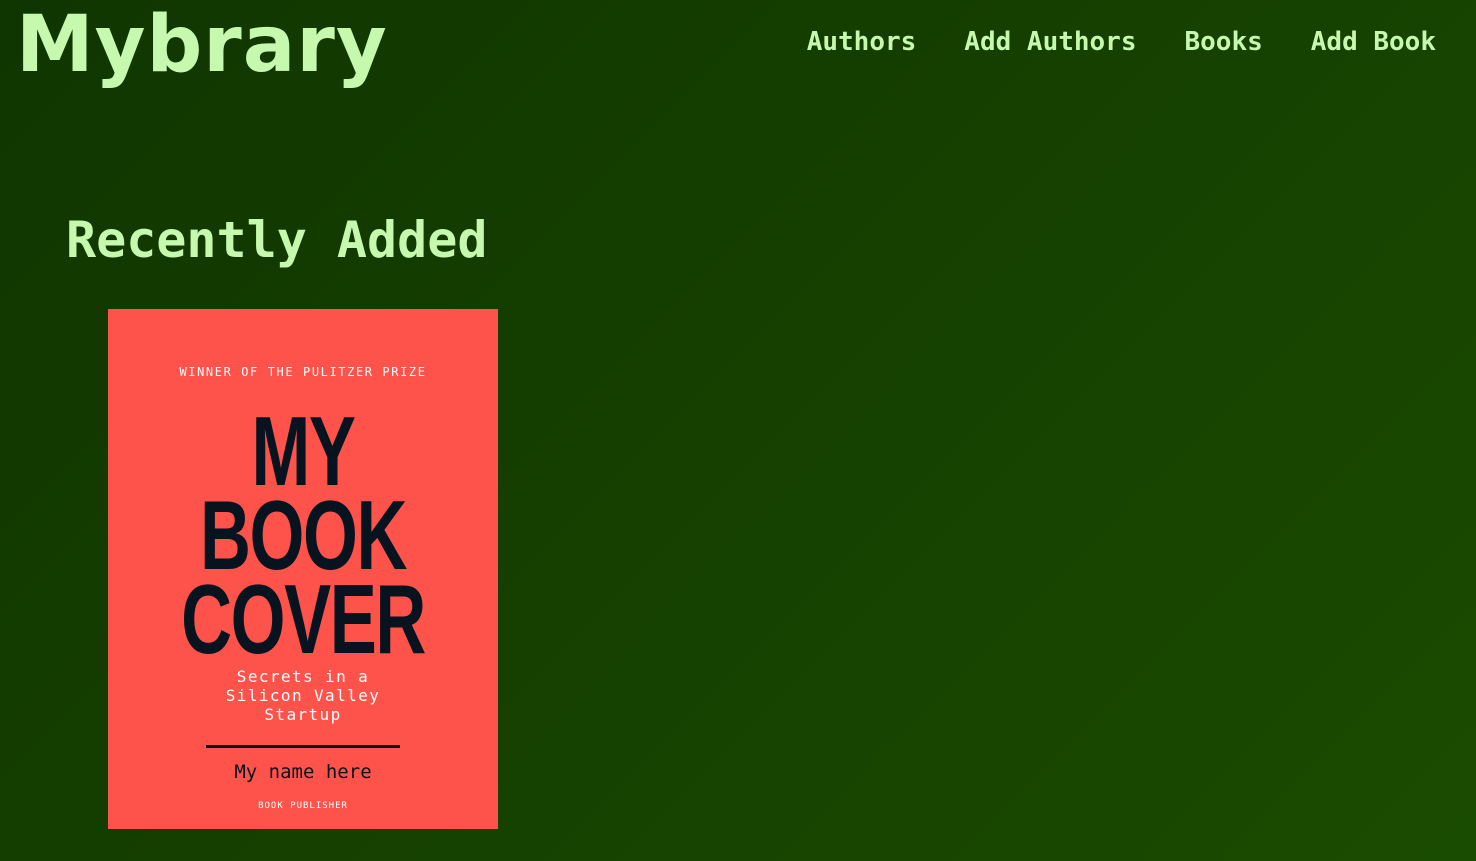  I want to click on cover-divider, so click(303, 746).